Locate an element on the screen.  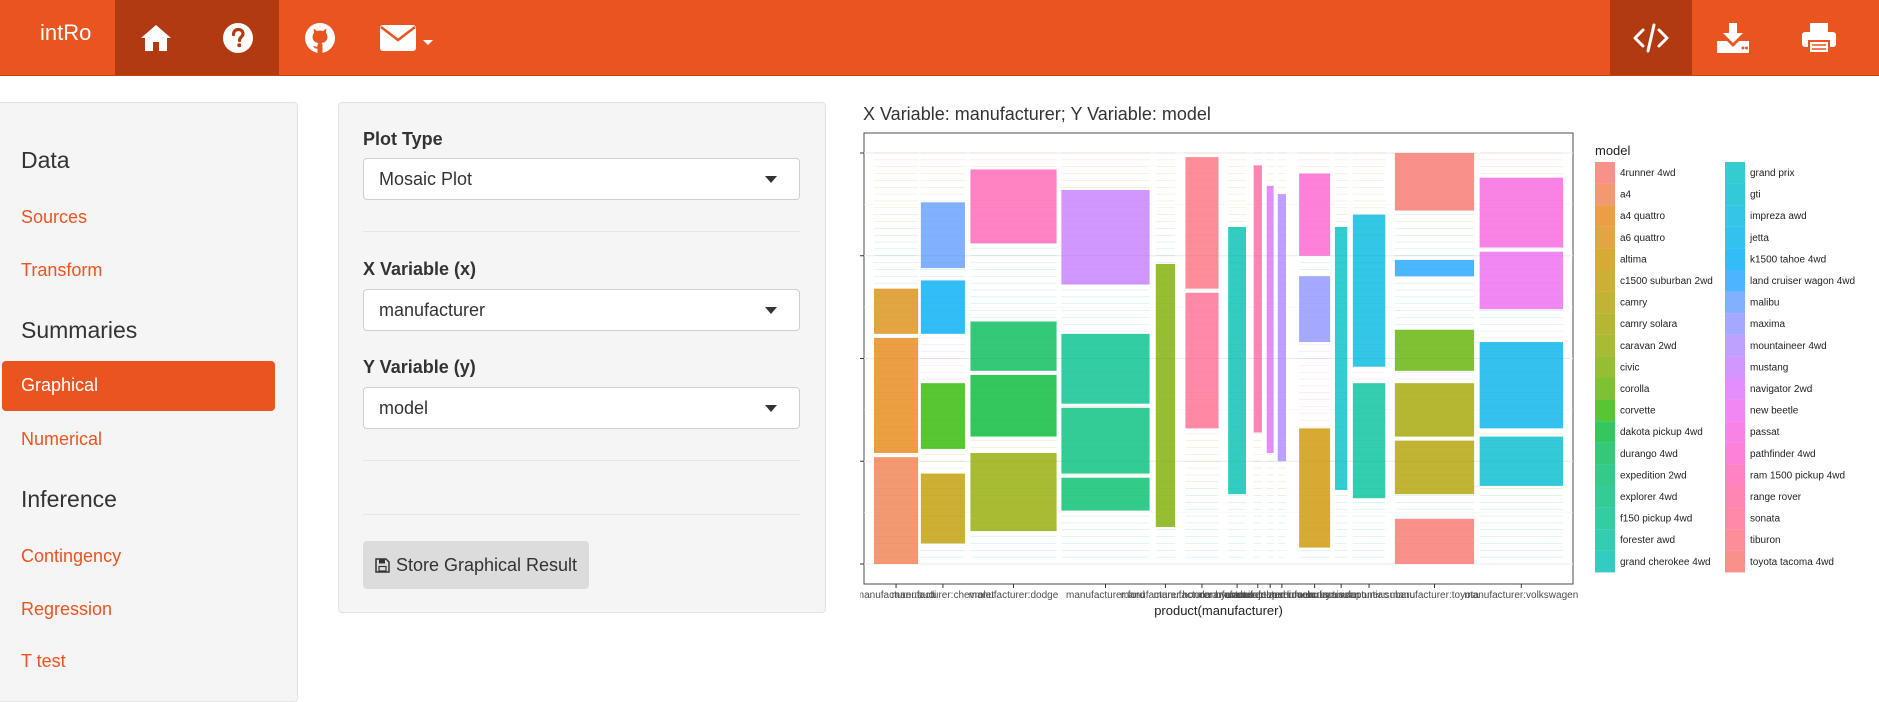
floppy-disk-icon is located at coordinates (382, 565).